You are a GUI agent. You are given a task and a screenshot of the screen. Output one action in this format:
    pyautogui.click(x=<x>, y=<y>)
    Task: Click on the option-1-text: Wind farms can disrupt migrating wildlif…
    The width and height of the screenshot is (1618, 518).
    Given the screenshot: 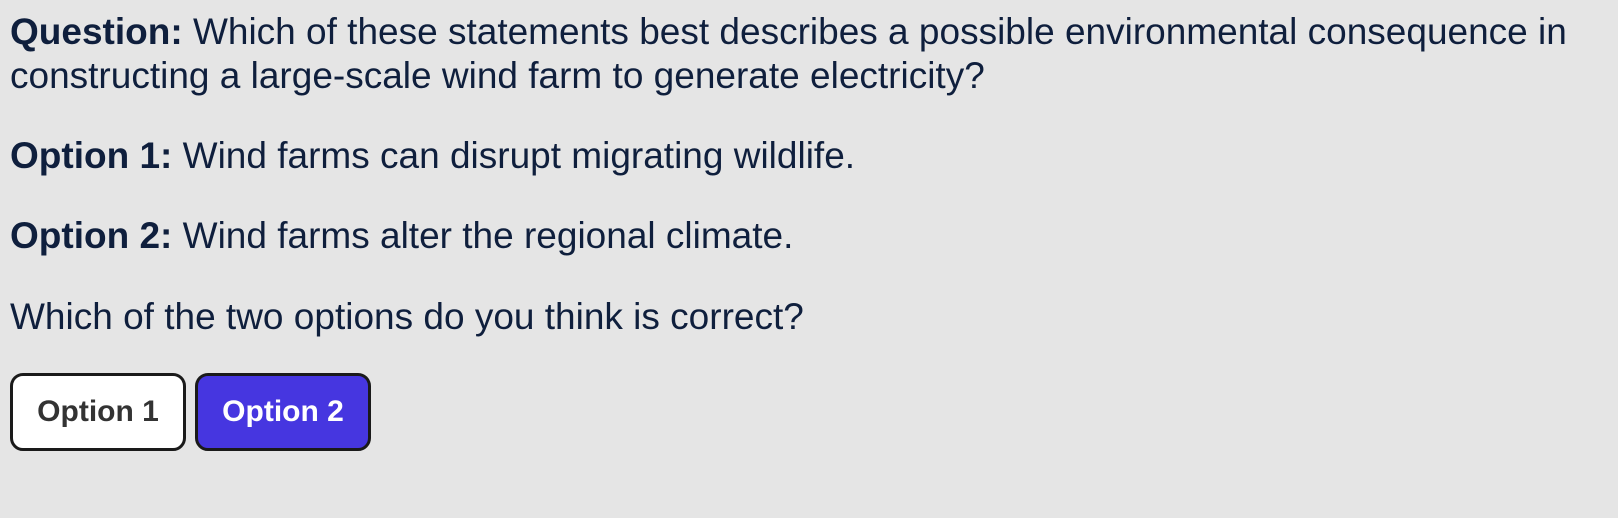 What is the action you would take?
    pyautogui.click(x=514, y=155)
    